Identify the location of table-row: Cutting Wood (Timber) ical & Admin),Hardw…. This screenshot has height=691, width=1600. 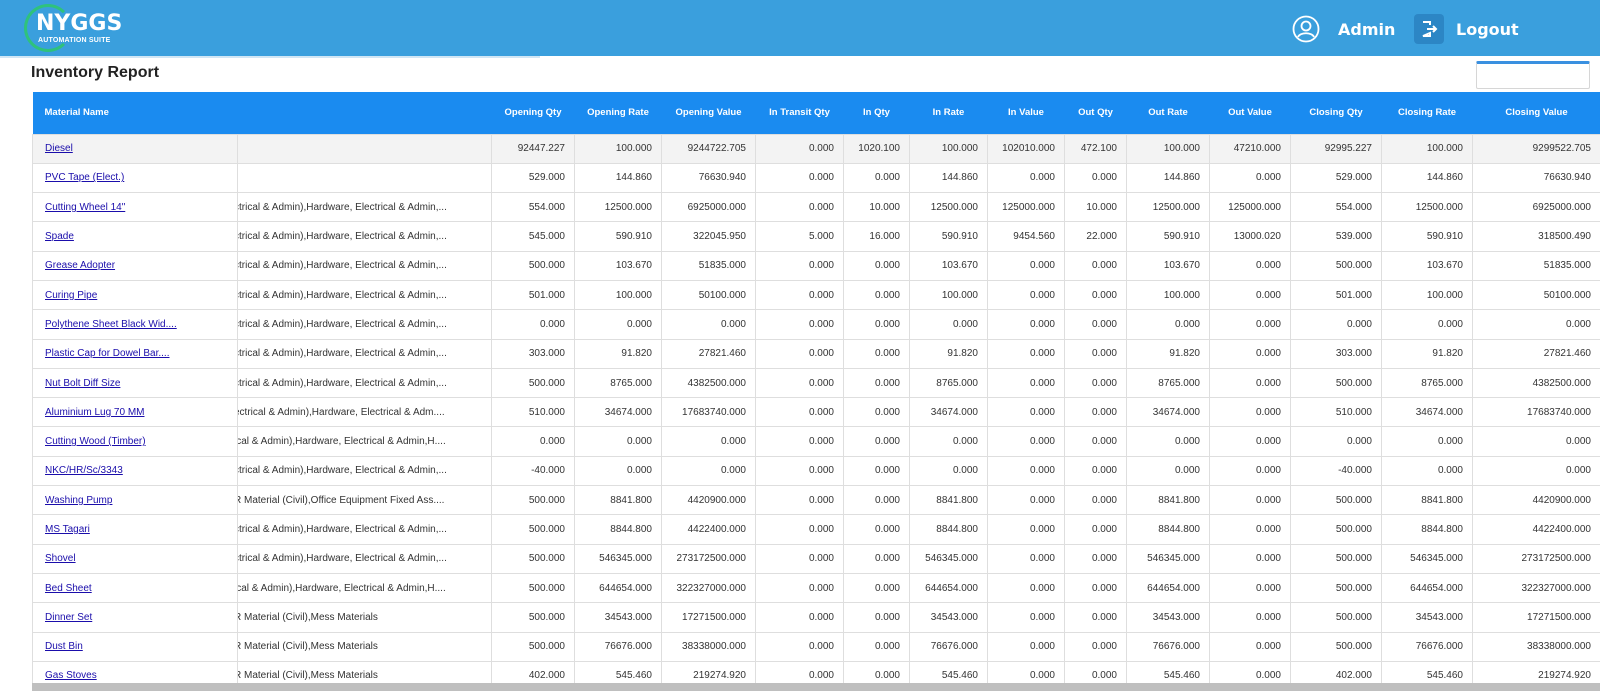
(816, 441).